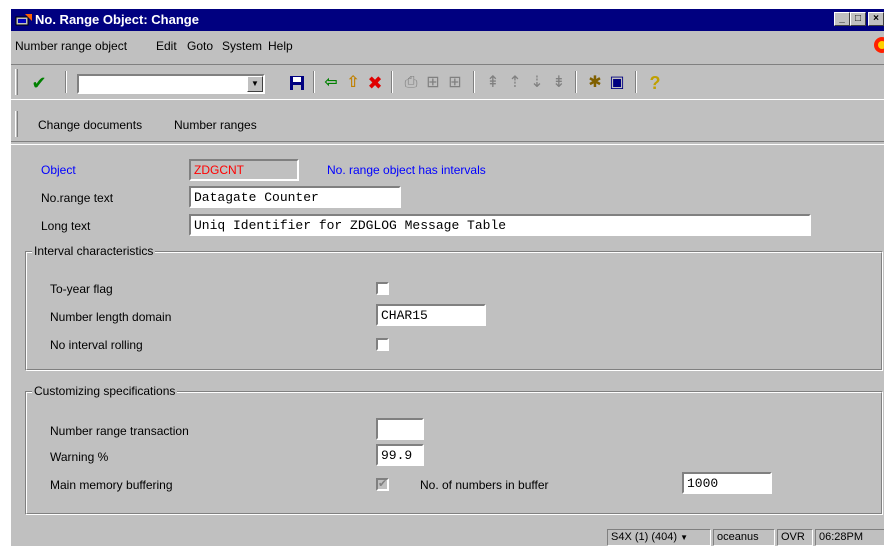 This screenshot has width=884, height=546. Describe the element at coordinates (655, 83) in the screenshot. I see `help-icon: ?` at that location.